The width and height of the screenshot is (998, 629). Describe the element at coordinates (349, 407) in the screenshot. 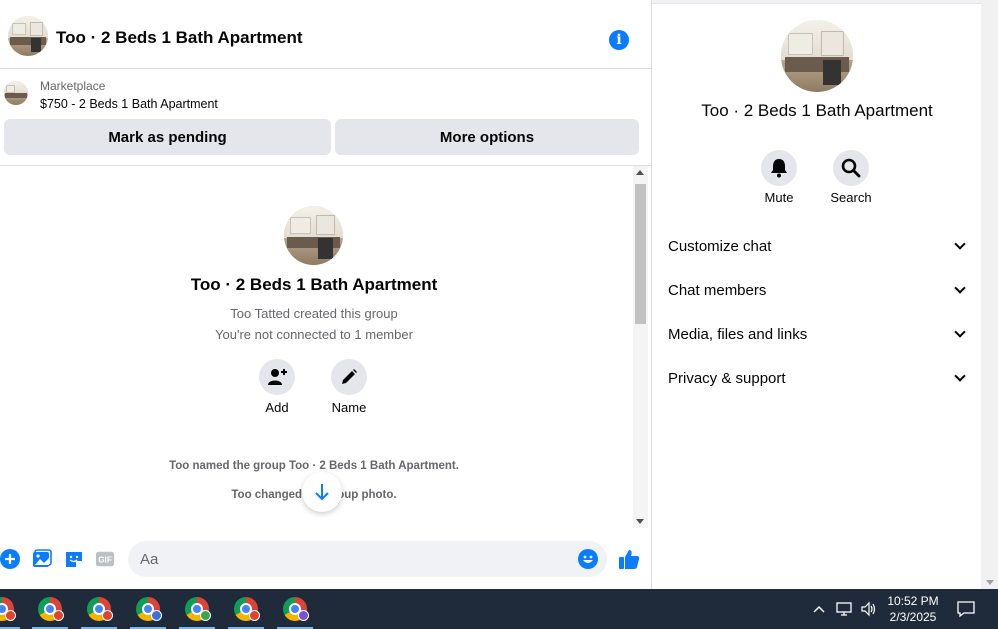

I see `name-label: Name` at that location.